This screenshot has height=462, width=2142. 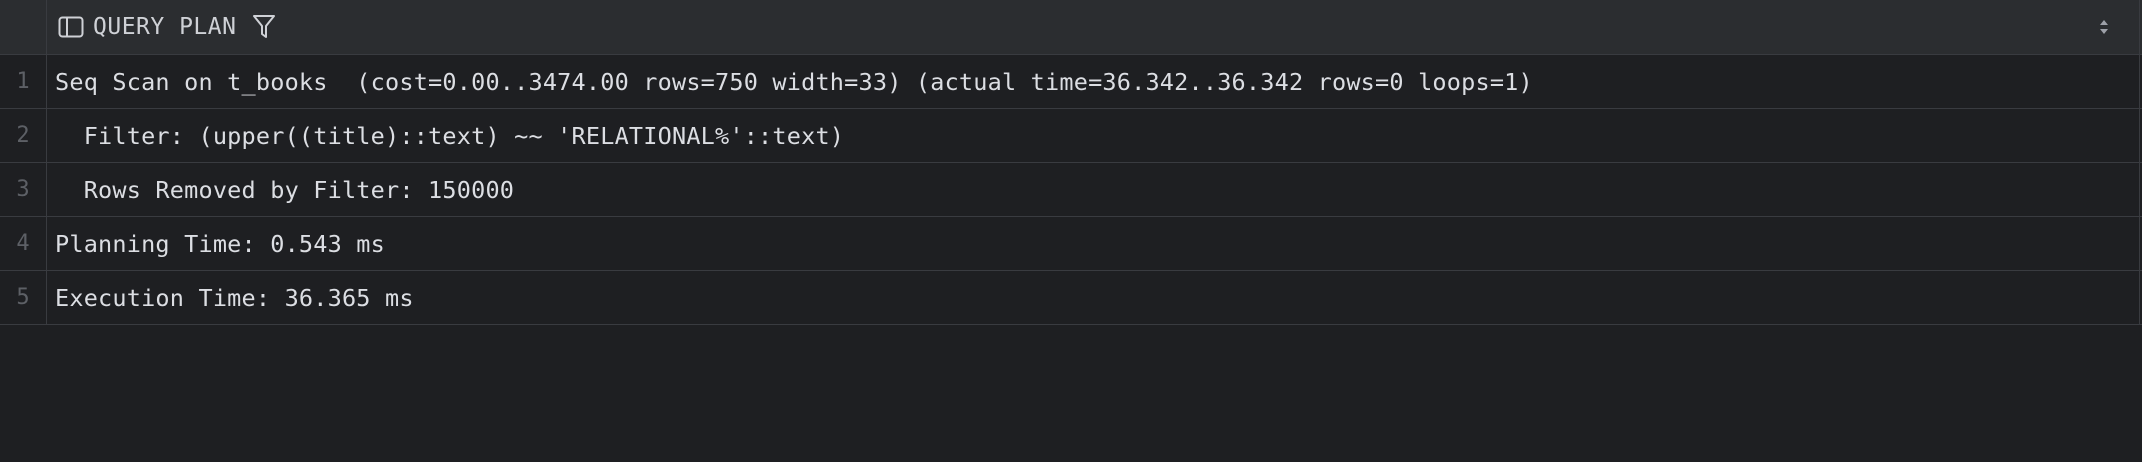 What do you see at coordinates (23, 243) in the screenshot?
I see `row-number: 4` at bounding box center [23, 243].